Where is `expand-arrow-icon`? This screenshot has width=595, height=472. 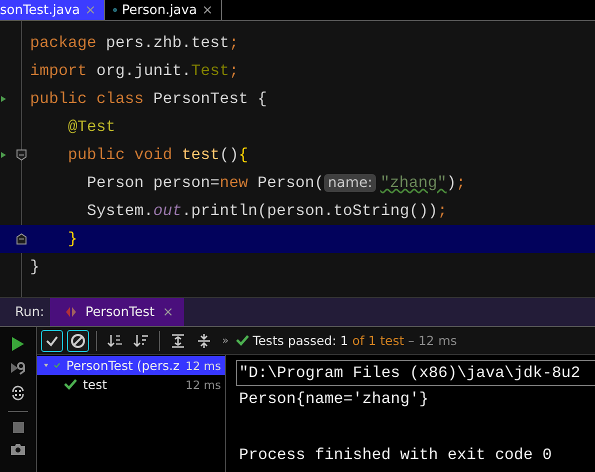
expand-arrow-icon is located at coordinates (46, 365).